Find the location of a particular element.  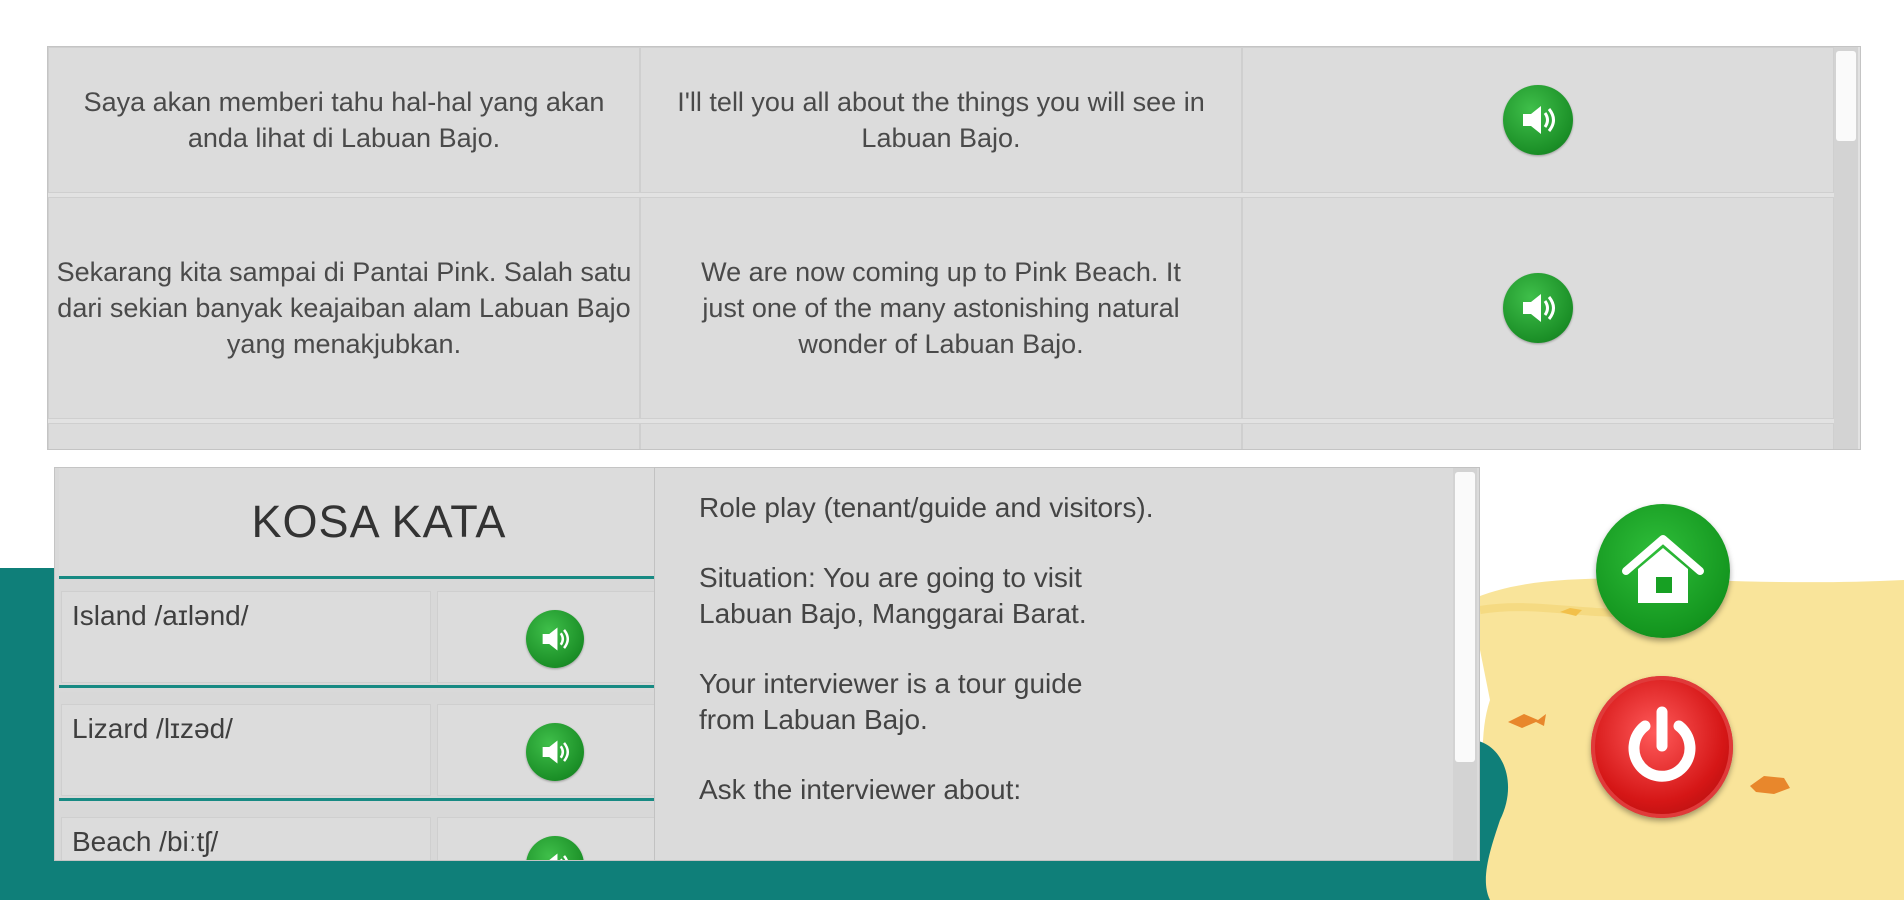

roleplay-paragraph: Role play (tenant/guide and visitors). is located at coordinates (926, 507).